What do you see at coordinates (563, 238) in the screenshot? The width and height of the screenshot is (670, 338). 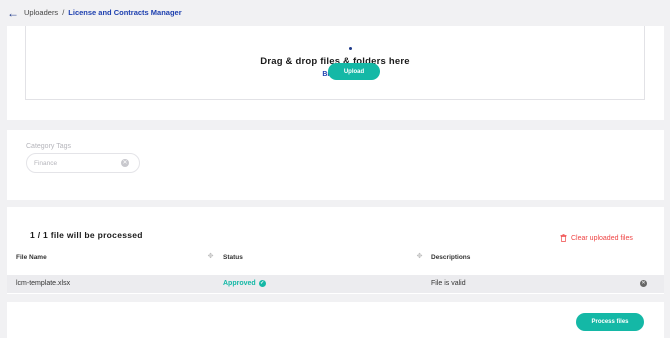 I see `trash-icon` at bounding box center [563, 238].